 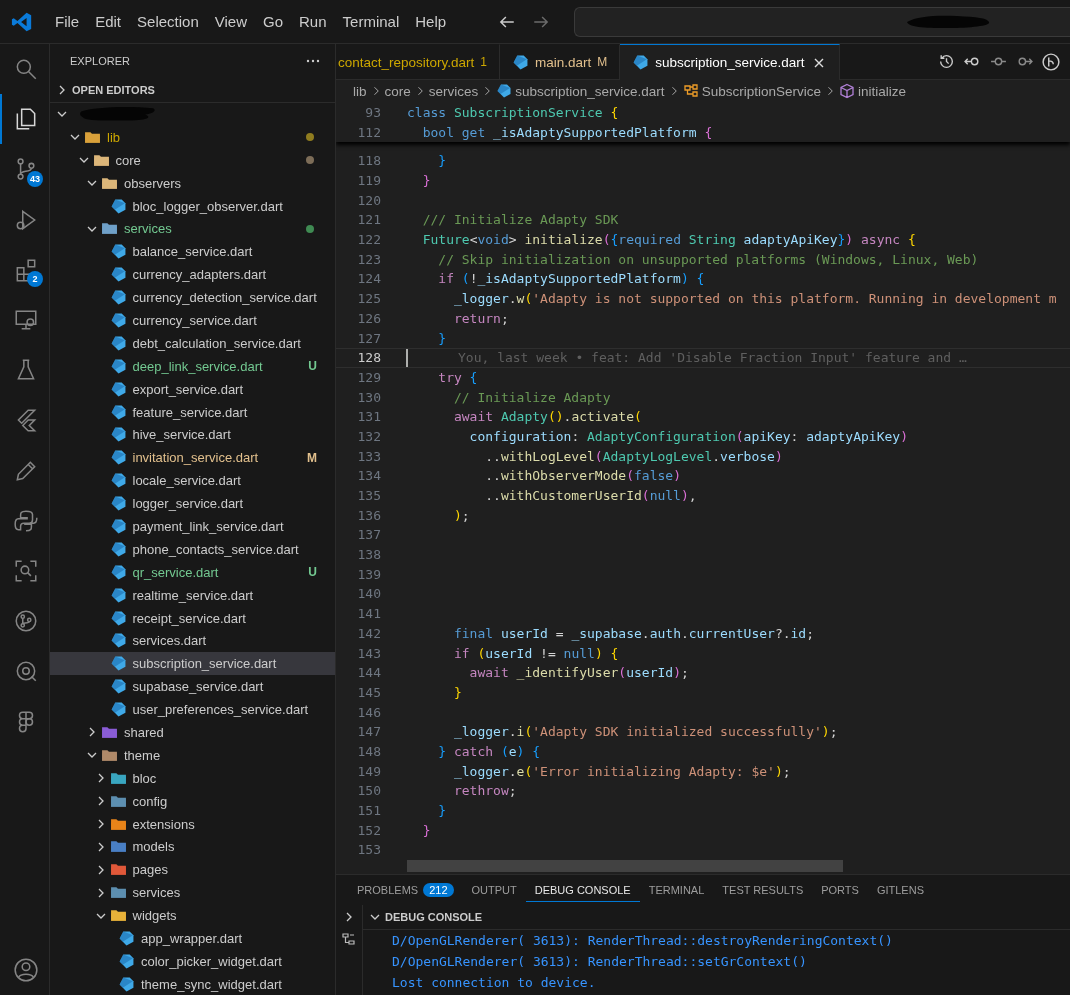 I want to click on tree-item: subscription_service.dart, so click(x=192, y=664).